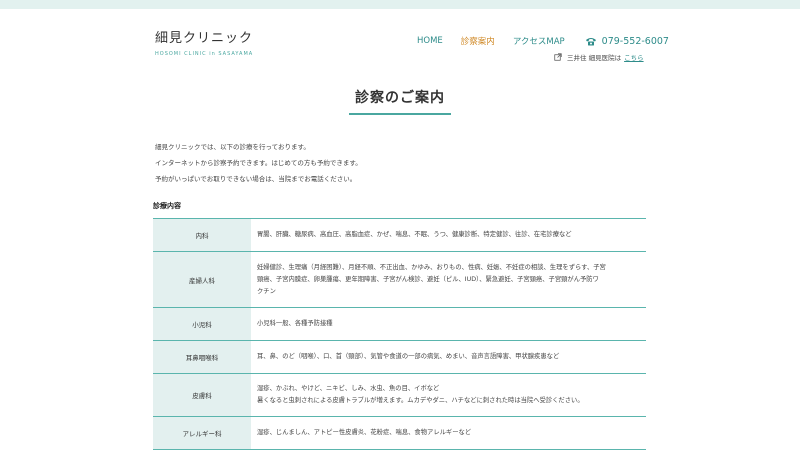 This screenshot has height=450, width=800. I want to click on table-row: 小児科 小児科一般、各種予防接種, so click(399, 324).